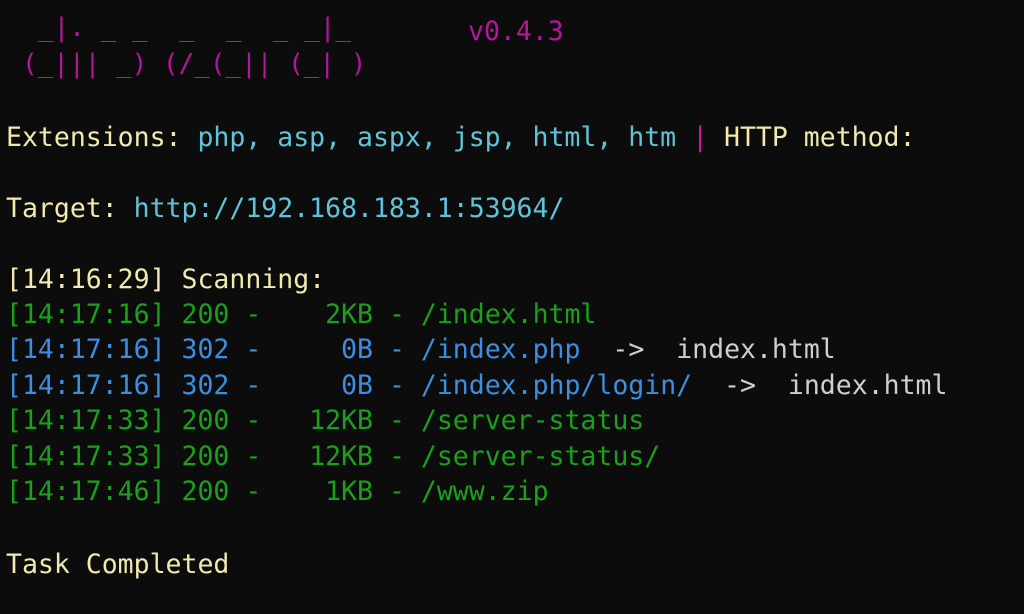  I want to click on result-path: /index.html, so click(508, 314).